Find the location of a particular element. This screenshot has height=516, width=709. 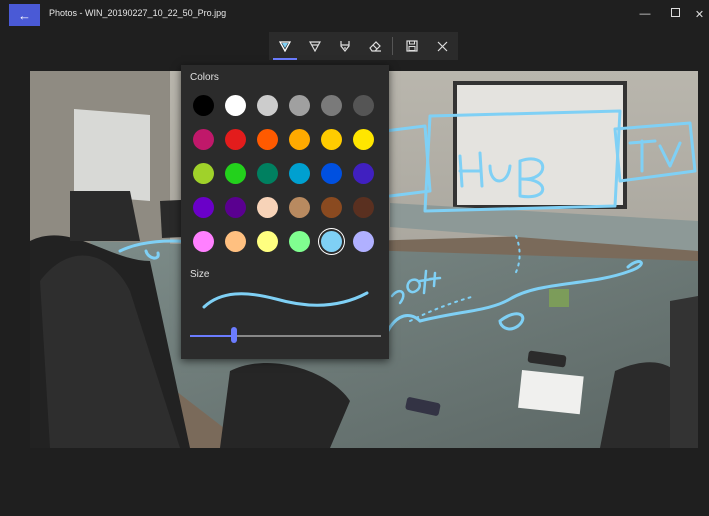

maximize-icon is located at coordinates (675, 14).